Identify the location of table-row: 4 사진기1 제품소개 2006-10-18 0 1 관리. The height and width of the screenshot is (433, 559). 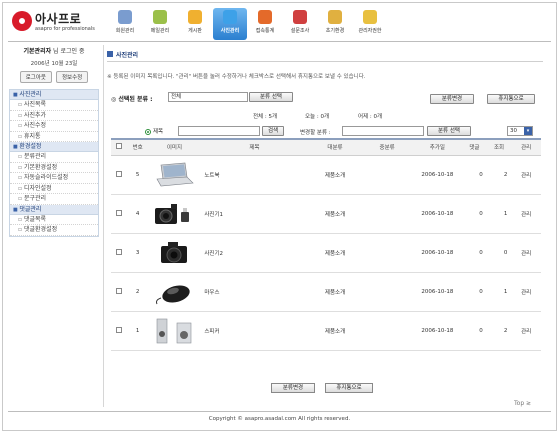
(326, 214).